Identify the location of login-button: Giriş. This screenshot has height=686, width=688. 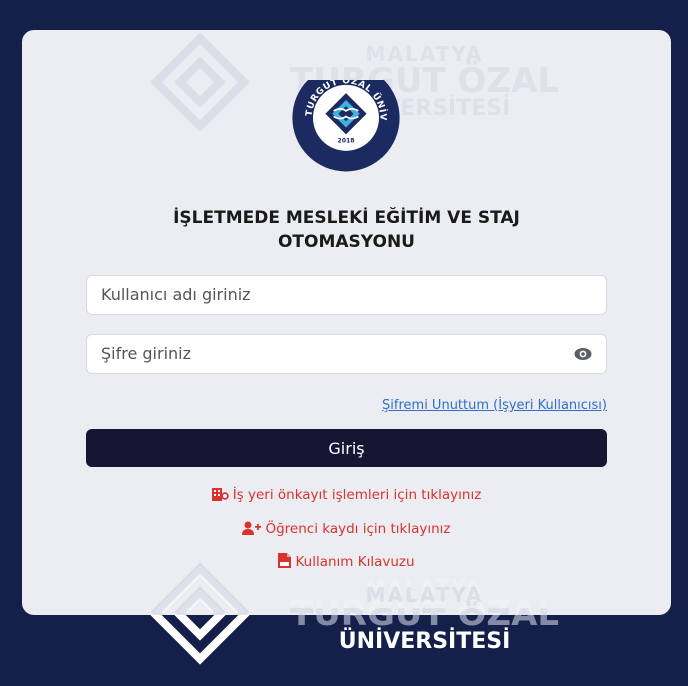
(346, 448).